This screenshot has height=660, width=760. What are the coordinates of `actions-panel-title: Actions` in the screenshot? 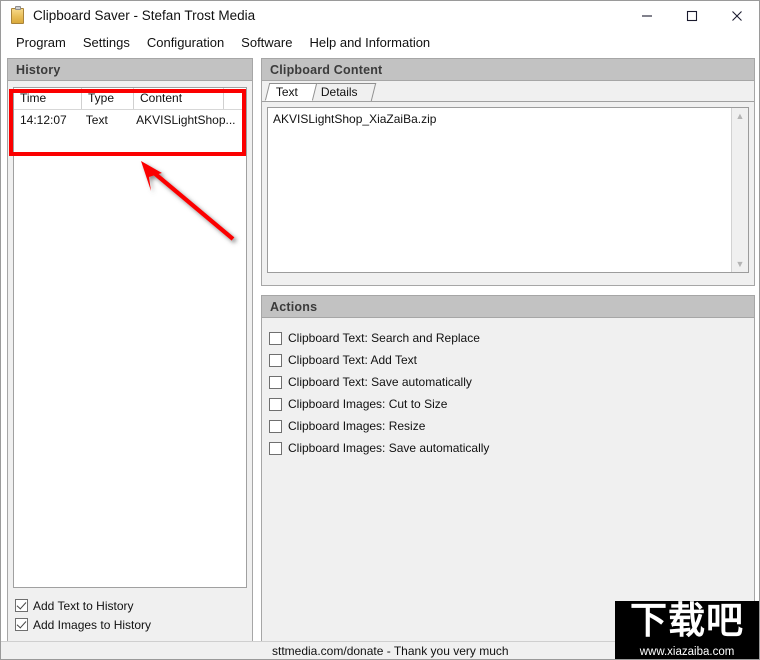 It's located at (294, 306).